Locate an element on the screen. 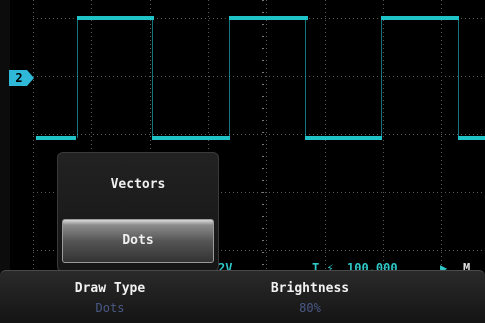 The width and height of the screenshot is (485, 323). menu-option-vectors: Vectors is located at coordinates (138, 185).